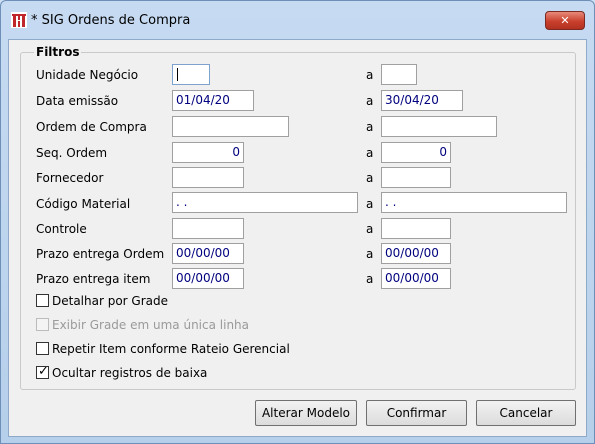  I want to click on alterar-modelo-button: Alterar Modelo, so click(306, 413).